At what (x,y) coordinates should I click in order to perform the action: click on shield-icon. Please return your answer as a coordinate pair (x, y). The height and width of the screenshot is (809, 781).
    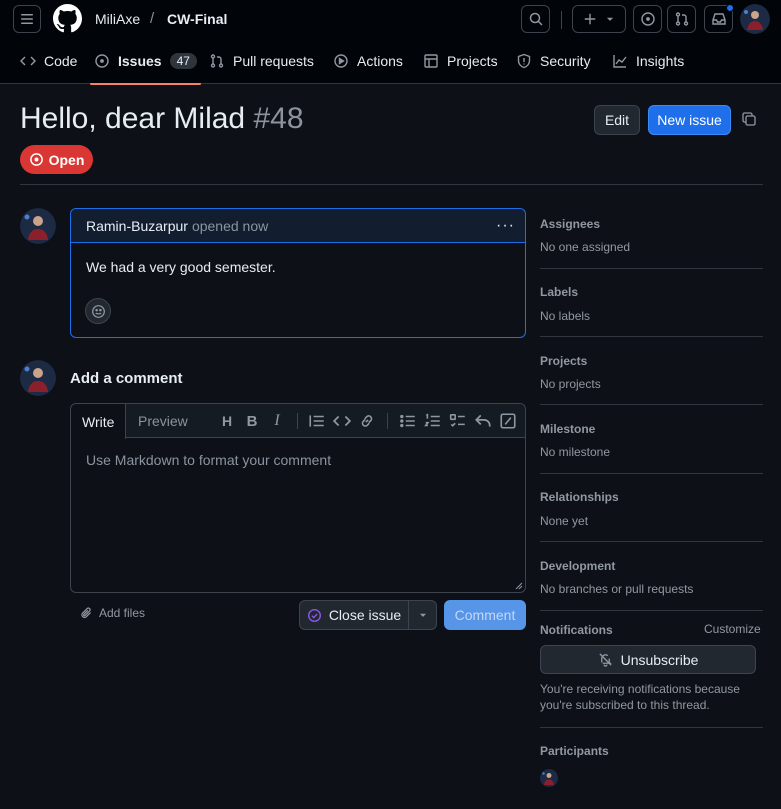
    Looking at the image, I should click on (524, 61).